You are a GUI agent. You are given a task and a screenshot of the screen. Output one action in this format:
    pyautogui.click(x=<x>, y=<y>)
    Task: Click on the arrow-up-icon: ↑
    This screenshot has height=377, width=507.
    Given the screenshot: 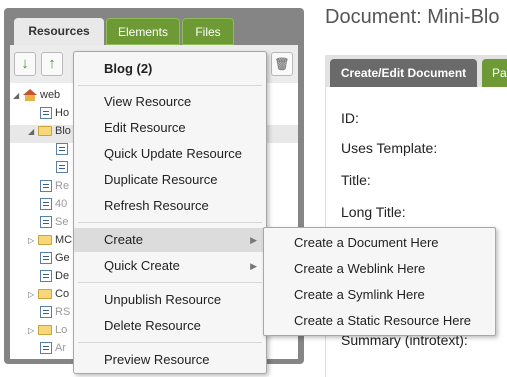 What is the action you would take?
    pyautogui.click(x=52, y=63)
    